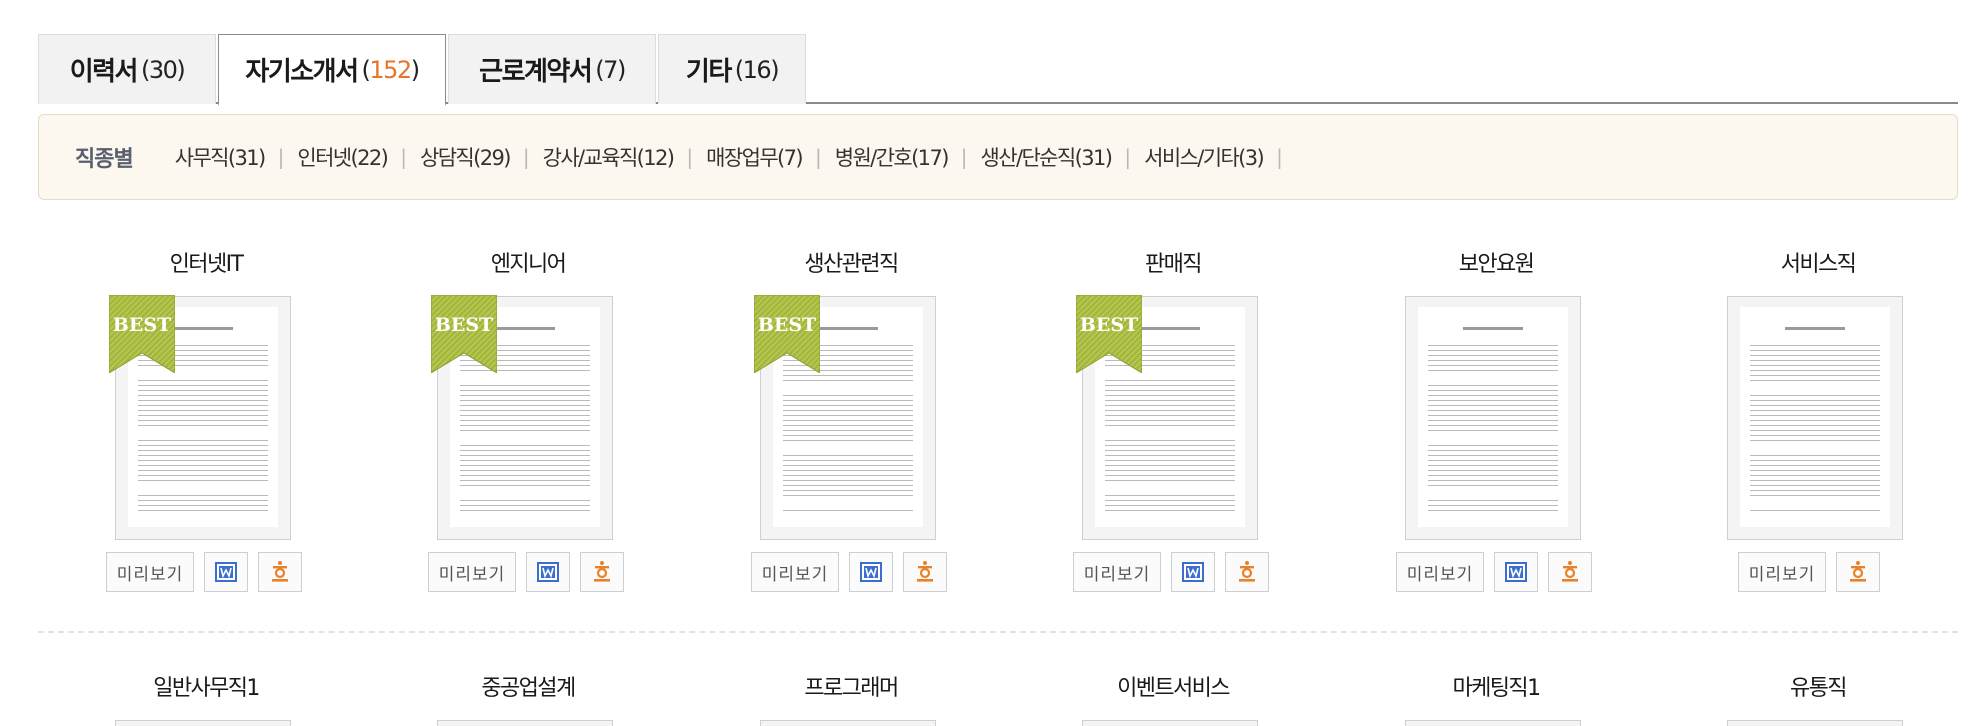 Image resolution: width=1984 pixels, height=726 pixels. What do you see at coordinates (1818, 262) in the screenshot?
I see `card-title: 서비스직` at bounding box center [1818, 262].